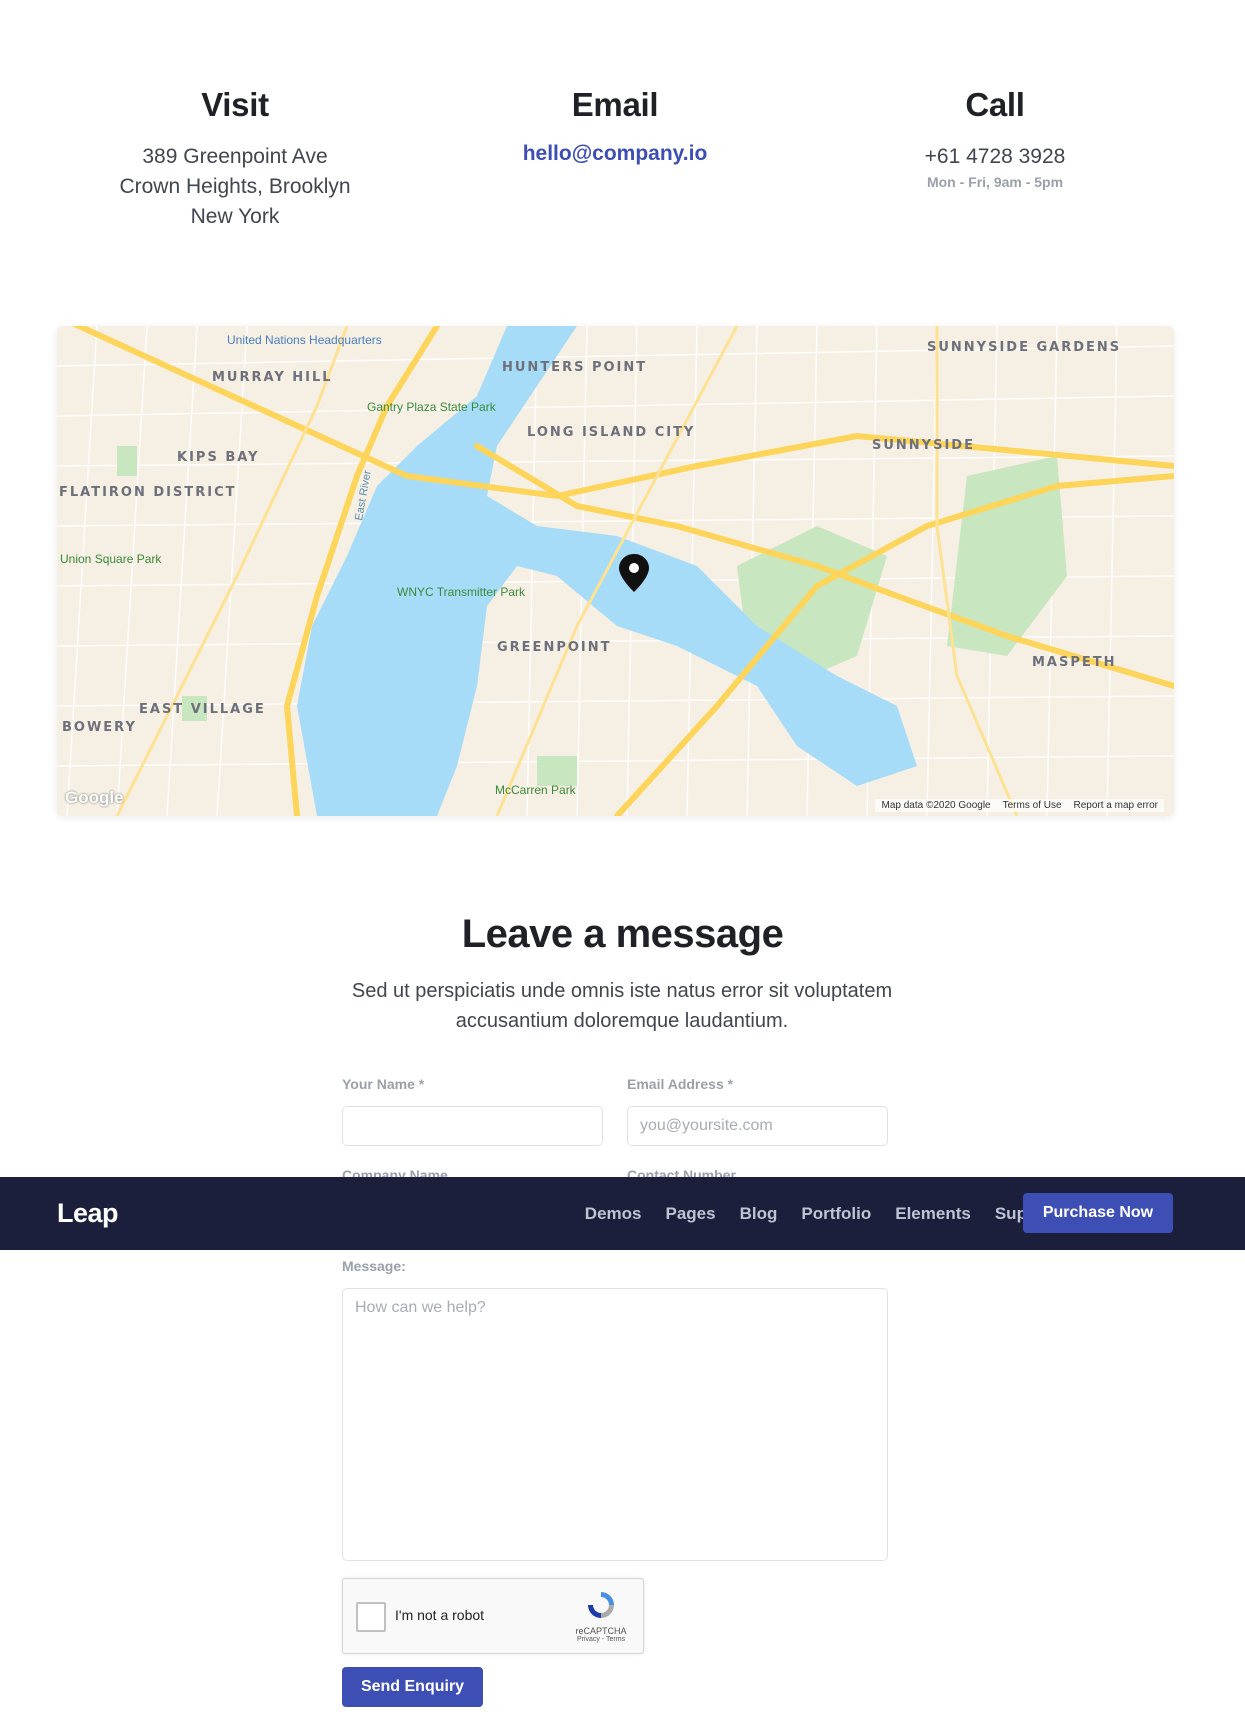  Describe the element at coordinates (936, 805) in the screenshot. I see `map-data-text: Map data ©2020 Google` at that location.